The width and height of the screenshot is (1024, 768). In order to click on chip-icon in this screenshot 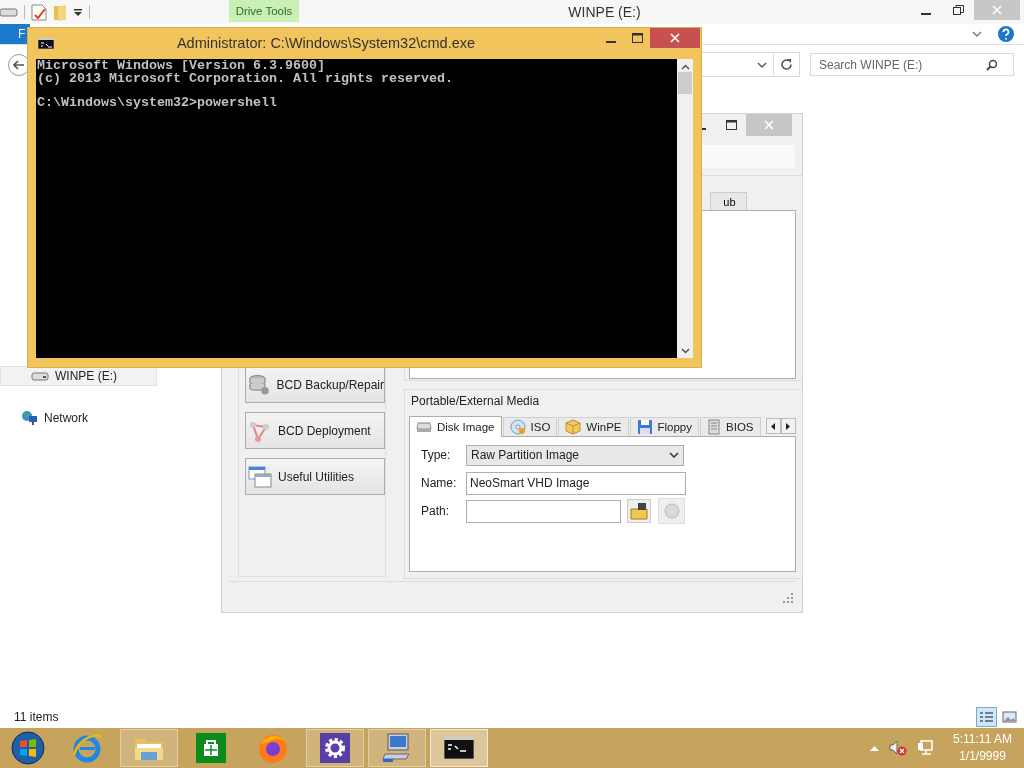, I will do `click(714, 427)`.